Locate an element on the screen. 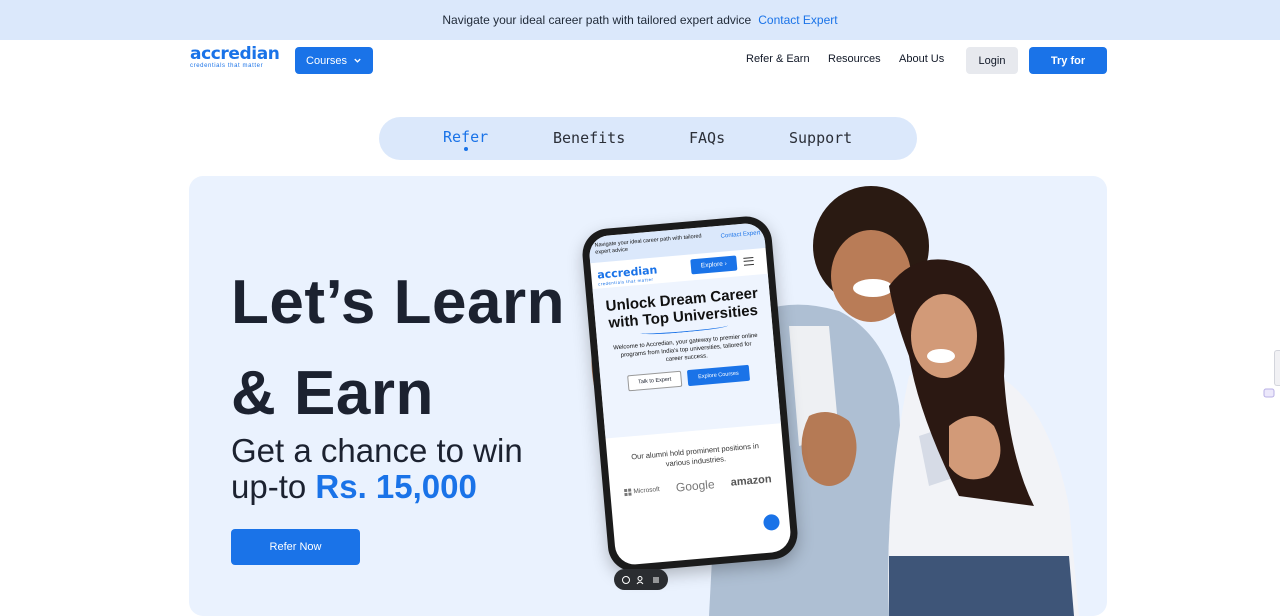 This screenshot has height=616, width=1280. active-tab-indicator is located at coordinates (466, 149).